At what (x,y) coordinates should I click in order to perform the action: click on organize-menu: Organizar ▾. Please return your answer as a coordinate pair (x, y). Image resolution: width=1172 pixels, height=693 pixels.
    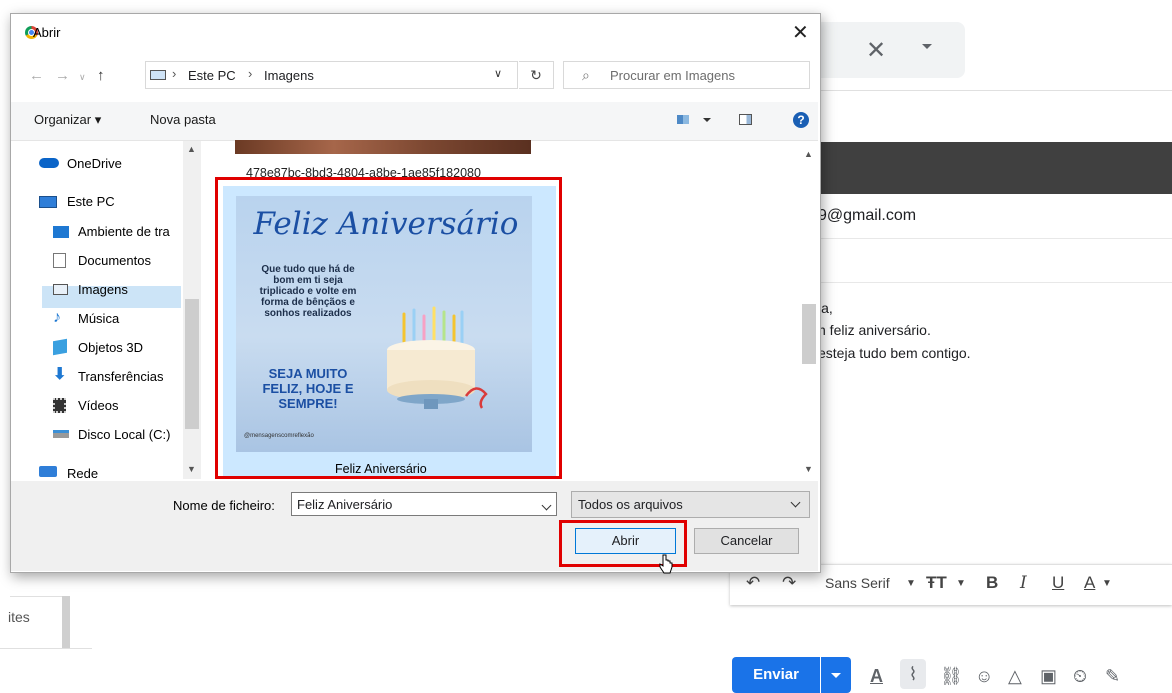
    Looking at the image, I should click on (67, 120).